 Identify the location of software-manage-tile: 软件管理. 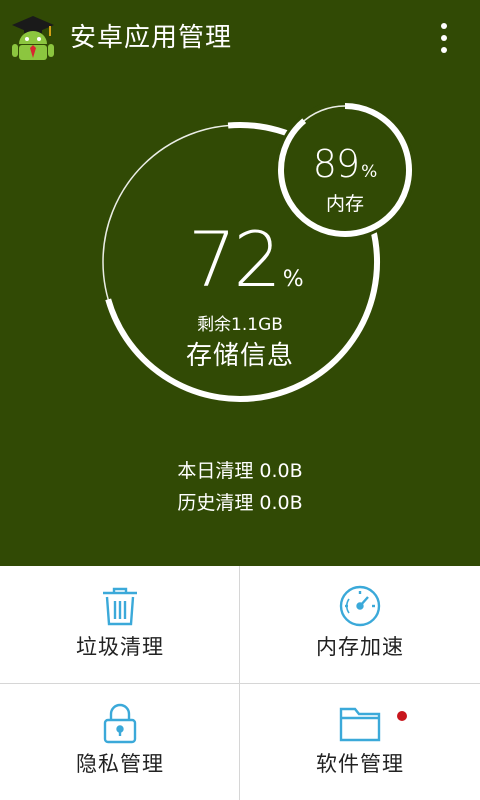
(360, 741).